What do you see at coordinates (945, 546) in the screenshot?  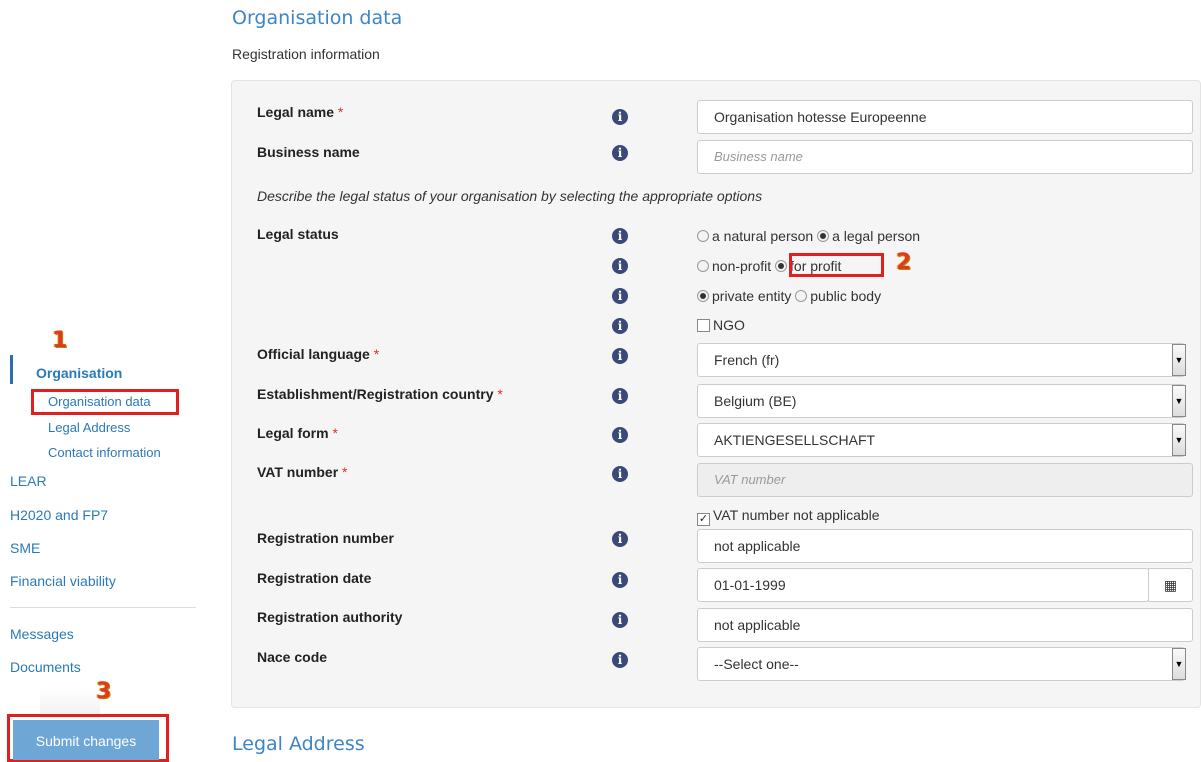 I see `registration-number-input: not applicable` at bounding box center [945, 546].